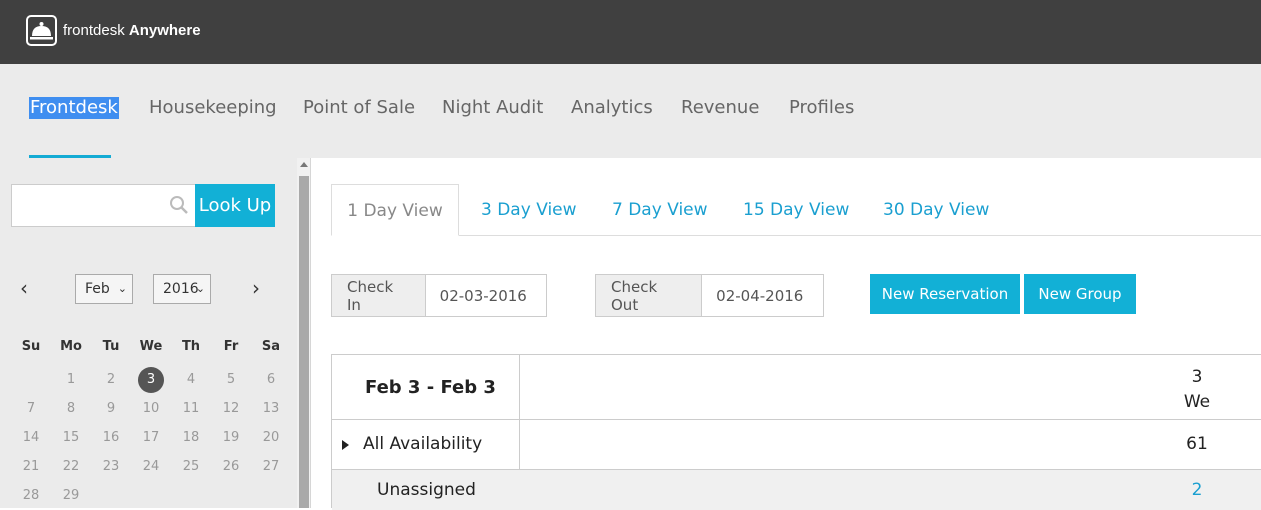 The height and width of the screenshot is (510, 1261). Describe the element at coordinates (271, 437) in the screenshot. I see `calendar-day: 20` at that location.